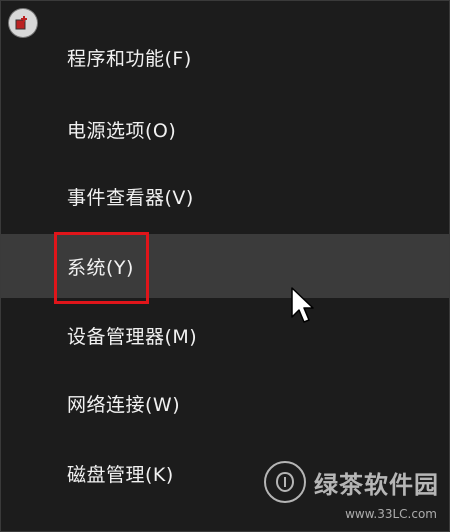 The width and height of the screenshot is (450, 532). Describe the element at coordinates (122, 130) in the screenshot. I see `menu-item-label: 电源选项(O)` at that location.